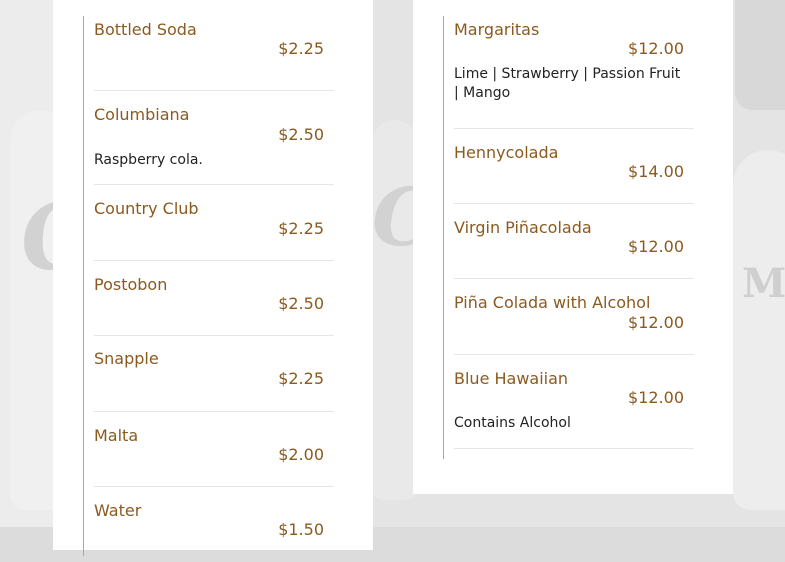  I want to click on menu-item: Virgin Piñacolada $12.00, so click(574, 241).